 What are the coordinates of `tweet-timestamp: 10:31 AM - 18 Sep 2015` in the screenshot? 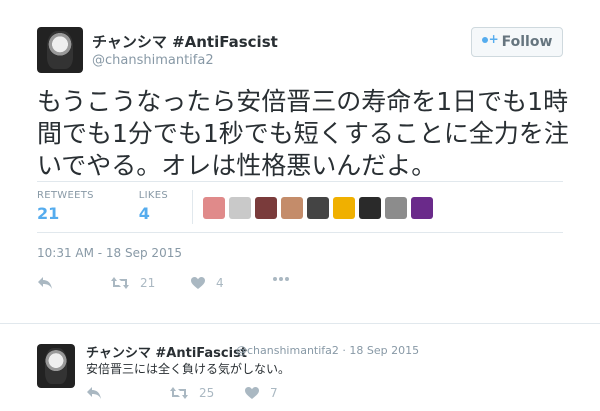 It's located at (109, 253).